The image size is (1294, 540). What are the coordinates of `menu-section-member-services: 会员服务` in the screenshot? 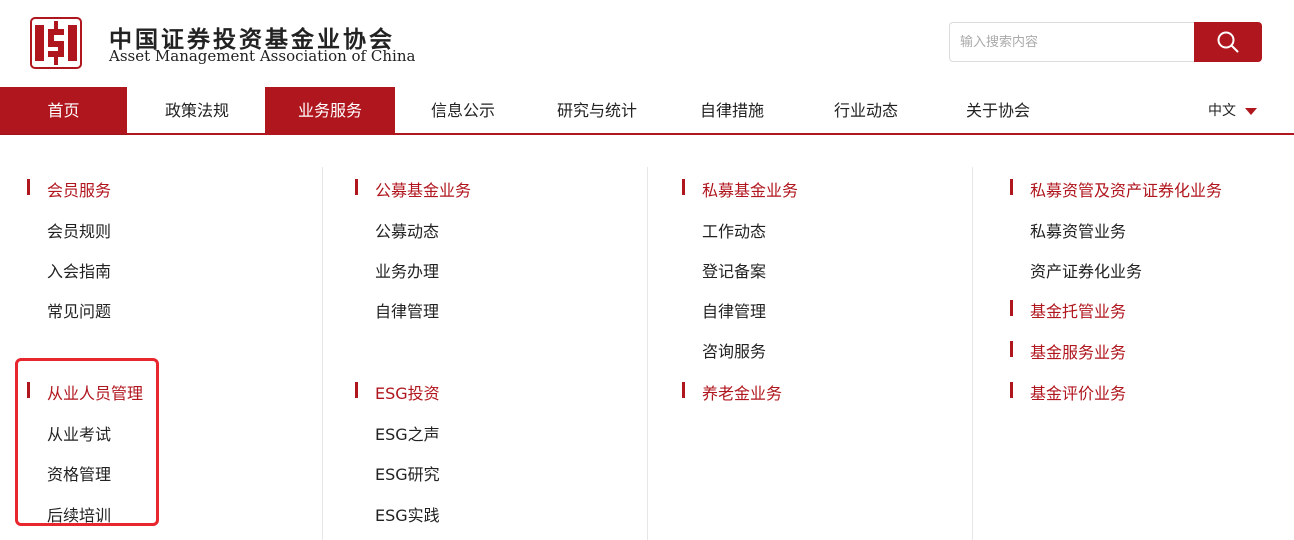 It's located at (68, 189).